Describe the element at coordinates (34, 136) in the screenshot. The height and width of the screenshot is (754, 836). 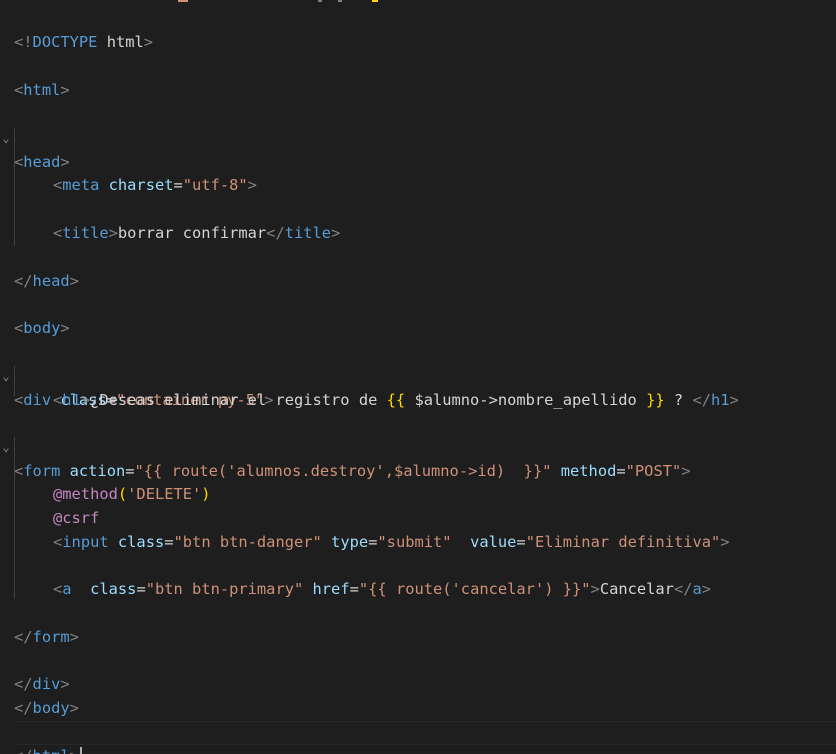
I see `code-line-head-open: ⌄ <head>` at that location.